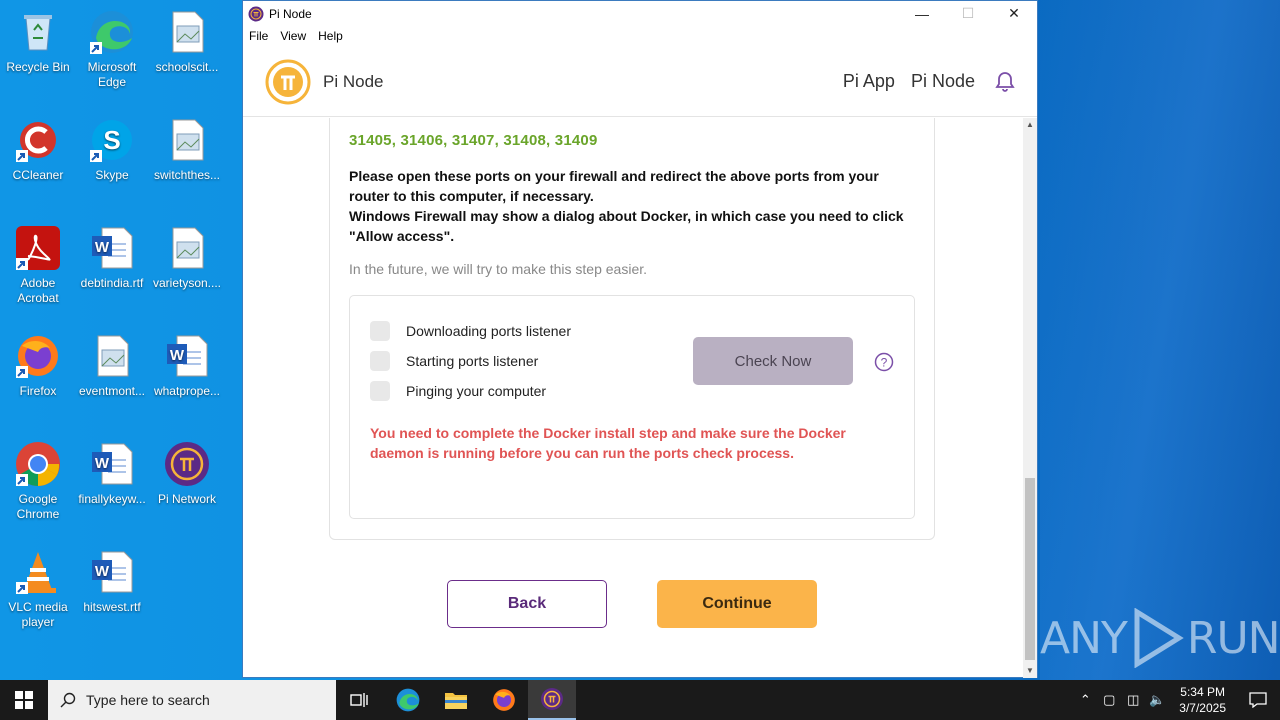  I want to click on pi-logo-icon, so click(288, 82).